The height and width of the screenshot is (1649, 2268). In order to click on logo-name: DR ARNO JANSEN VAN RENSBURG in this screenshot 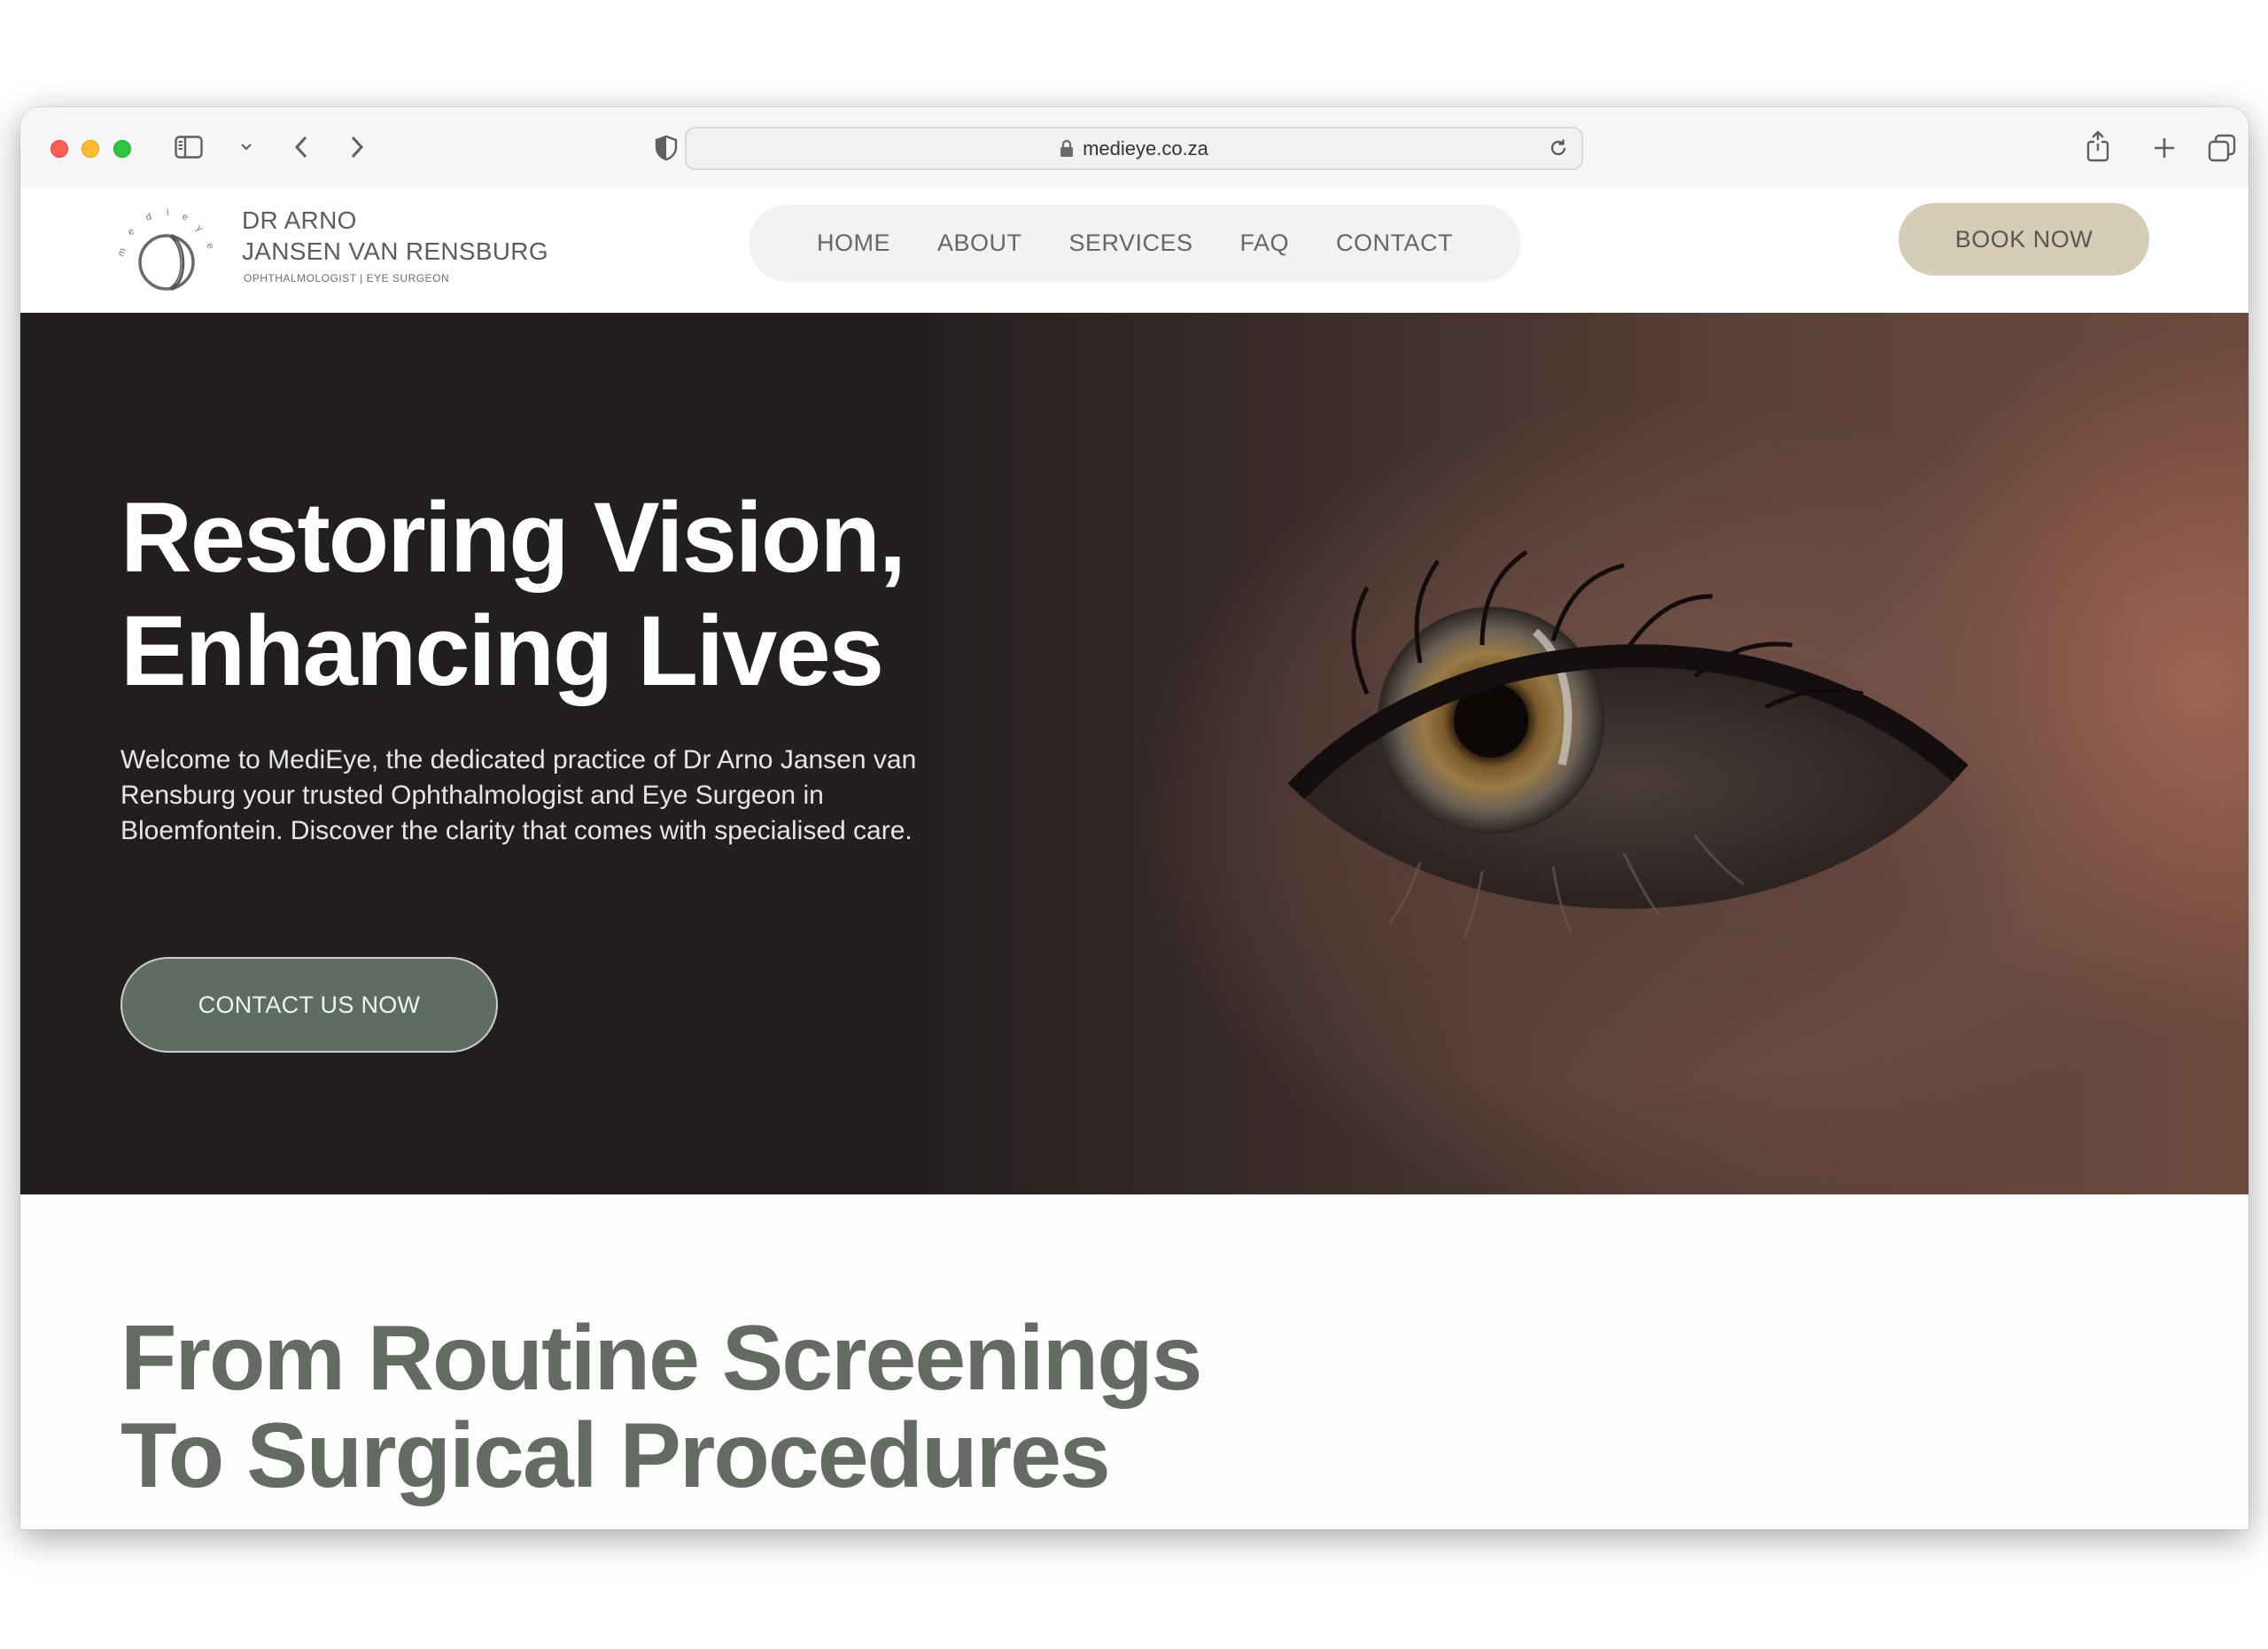, I will do `click(395, 236)`.